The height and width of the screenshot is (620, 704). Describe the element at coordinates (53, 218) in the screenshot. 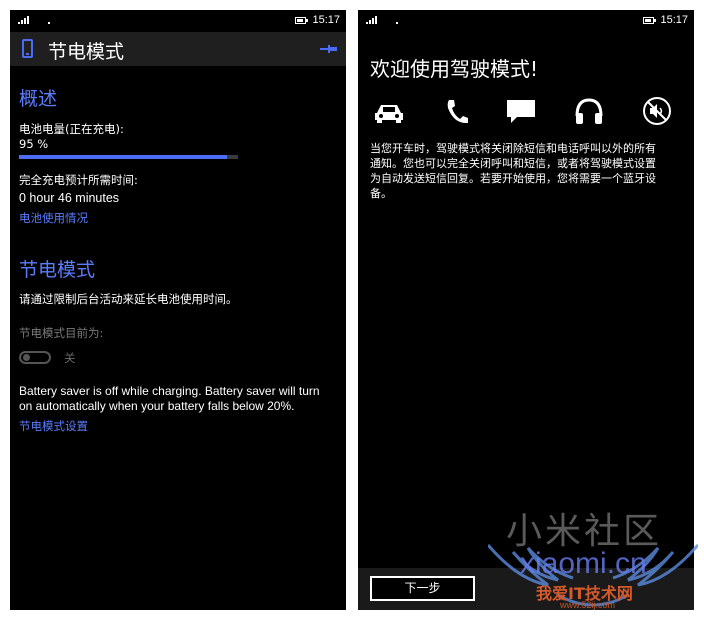

I see `battery-usage-link: 电池使用情况` at that location.